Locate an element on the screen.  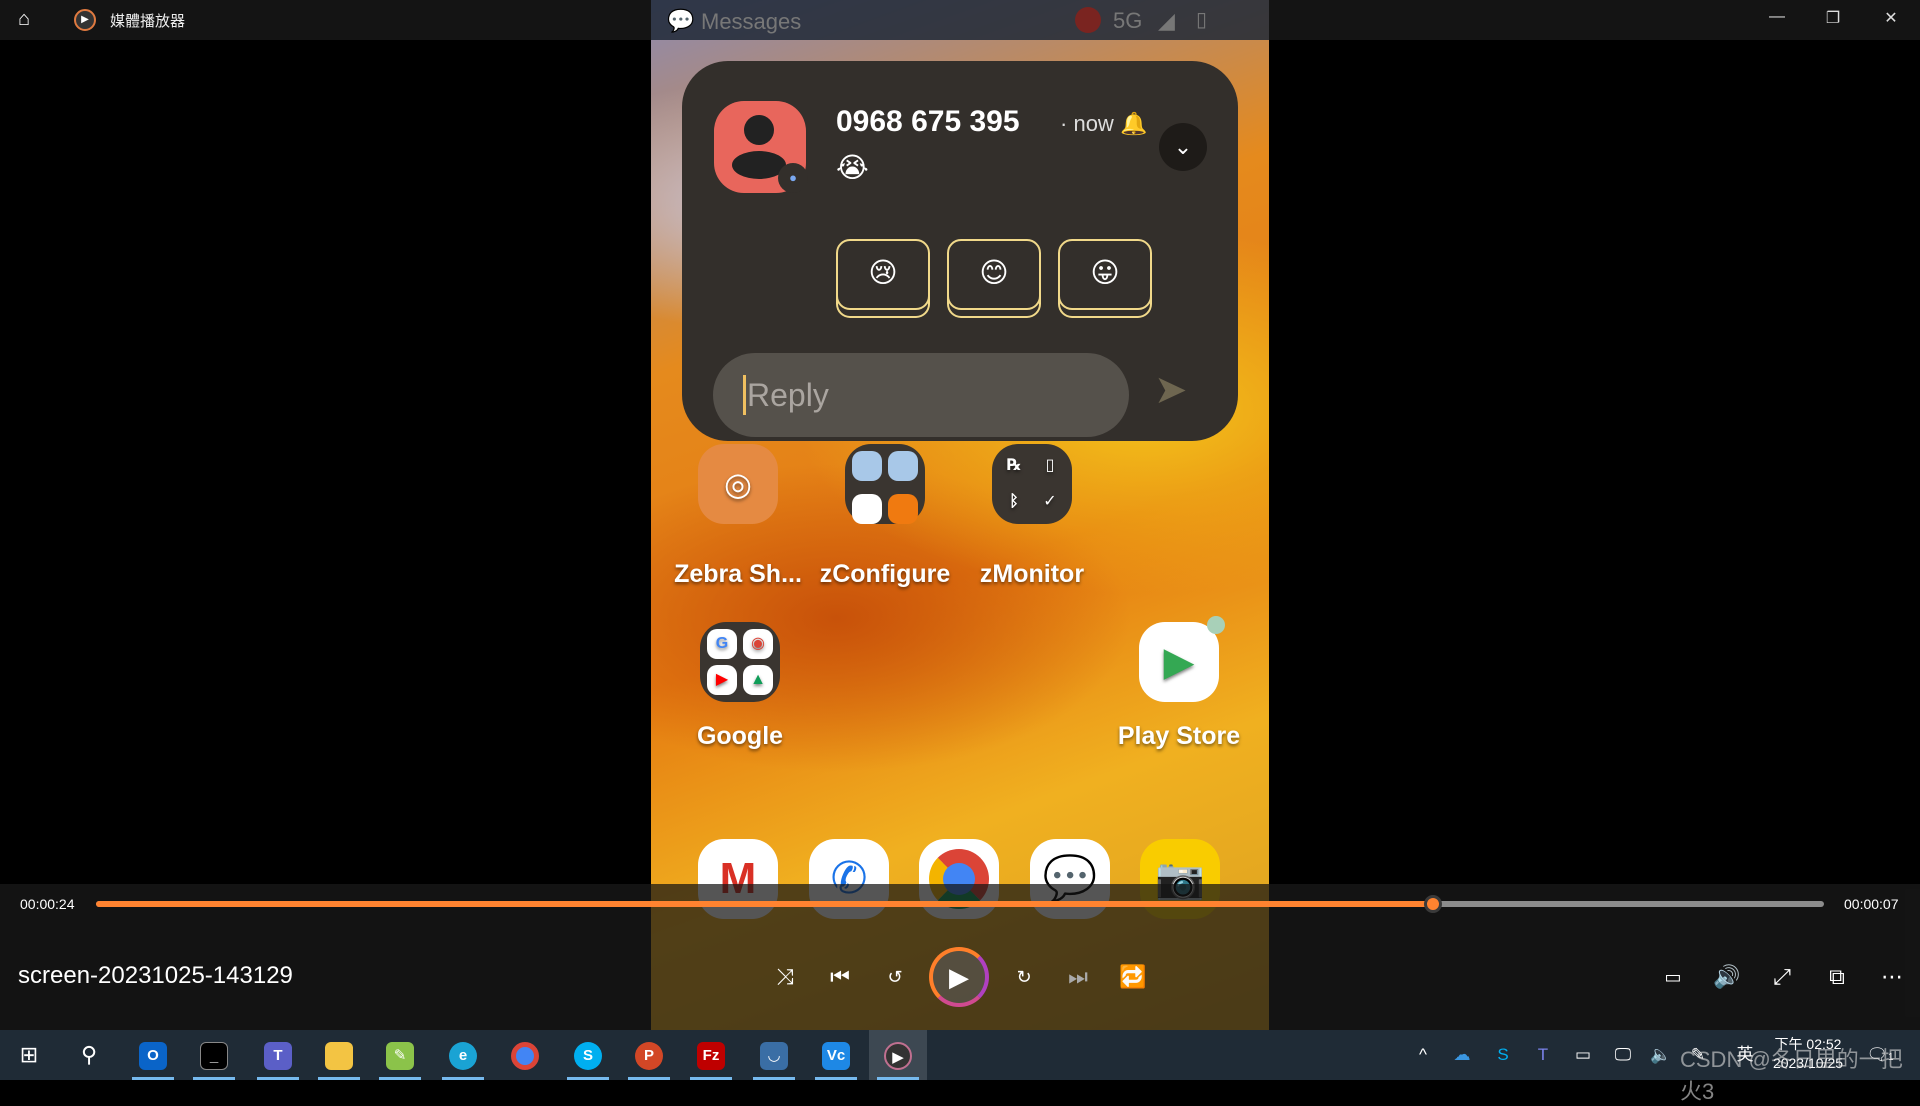
seek-bar is located at coordinates (960, 904).